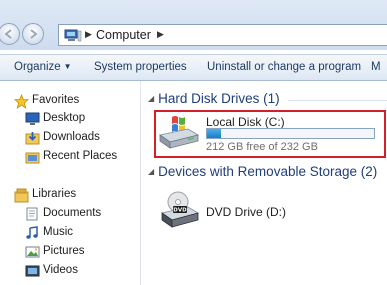  What do you see at coordinates (284, 67) in the screenshot?
I see `uninstall-program-button: Uninstall or change a program` at bounding box center [284, 67].